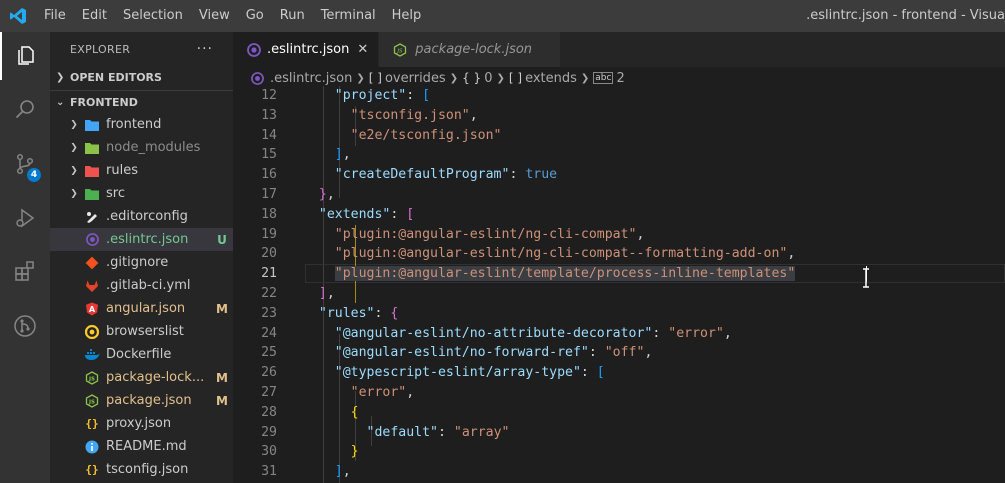 The width and height of the screenshot is (1005, 483). Describe the element at coordinates (141, 170) in the screenshot. I see `folder-item: ❯ rules` at that location.